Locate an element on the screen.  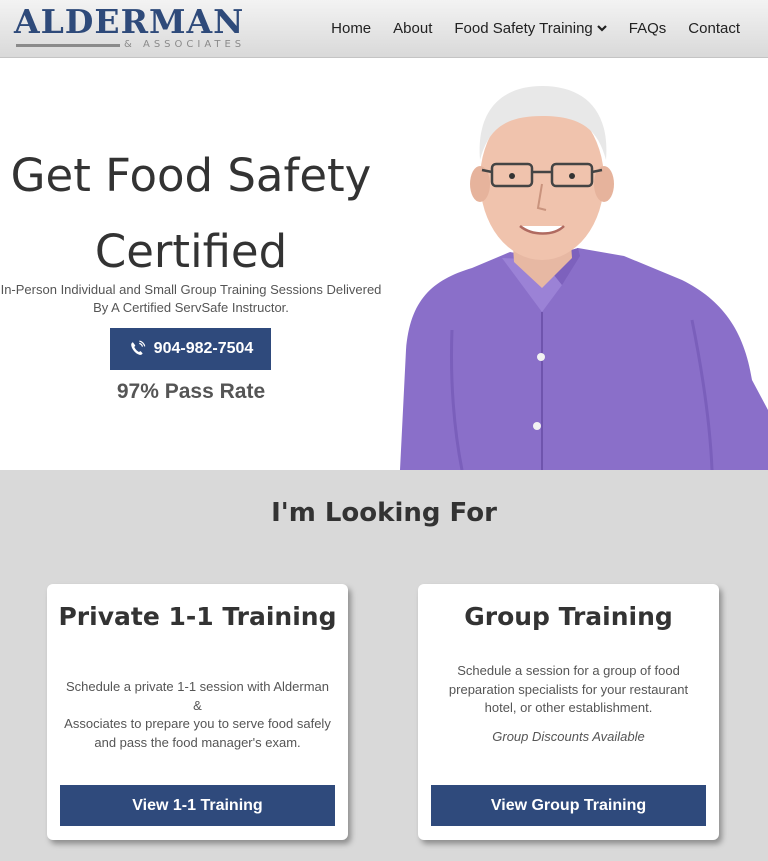
phone-icon is located at coordinates (137, 347).